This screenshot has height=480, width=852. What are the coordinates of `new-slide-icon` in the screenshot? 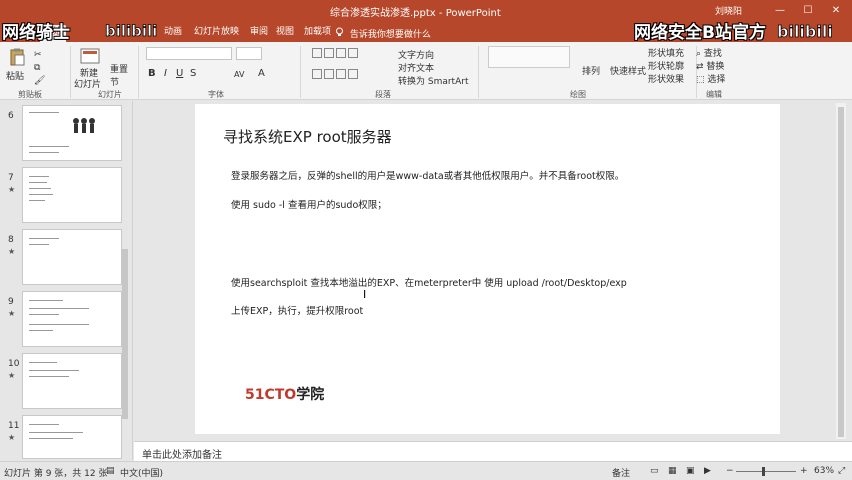 It's located at (90, 57).